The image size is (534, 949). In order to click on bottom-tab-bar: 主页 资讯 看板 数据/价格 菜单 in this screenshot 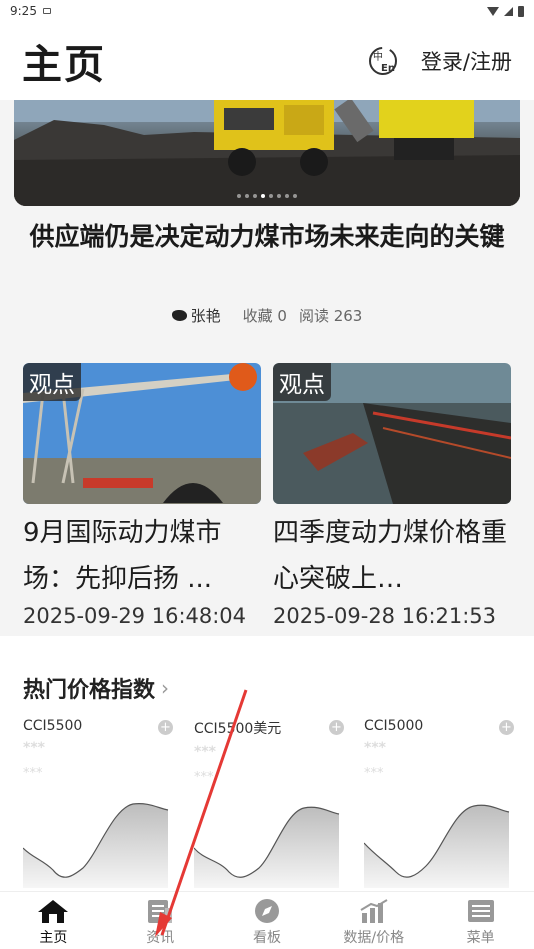, I will do `click(267, 920)`.